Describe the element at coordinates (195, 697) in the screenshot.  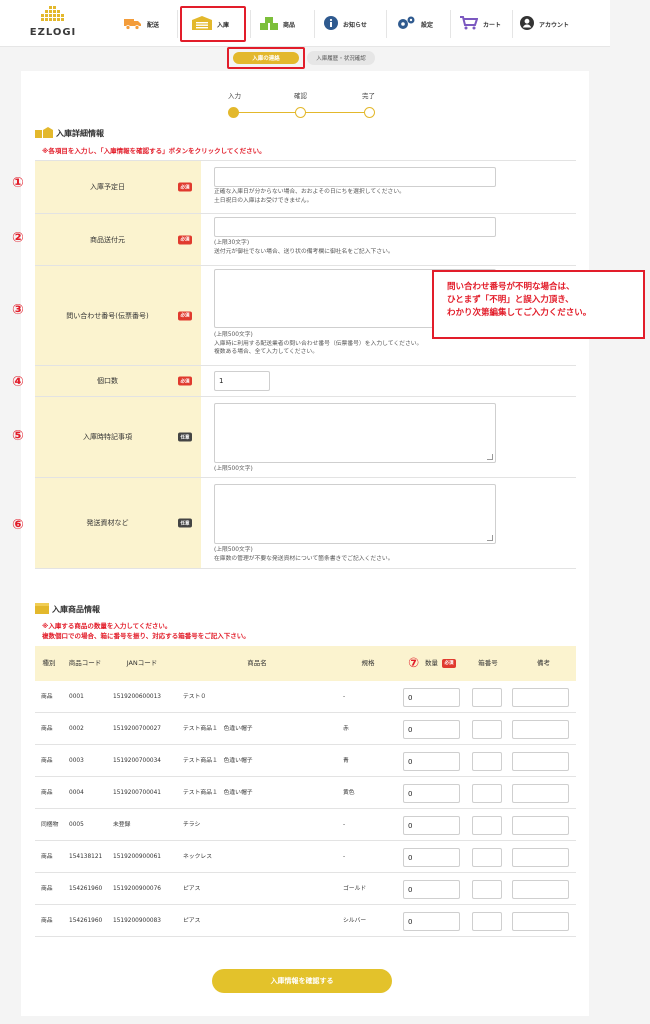
I see `cell-name: テスト０` at that location.